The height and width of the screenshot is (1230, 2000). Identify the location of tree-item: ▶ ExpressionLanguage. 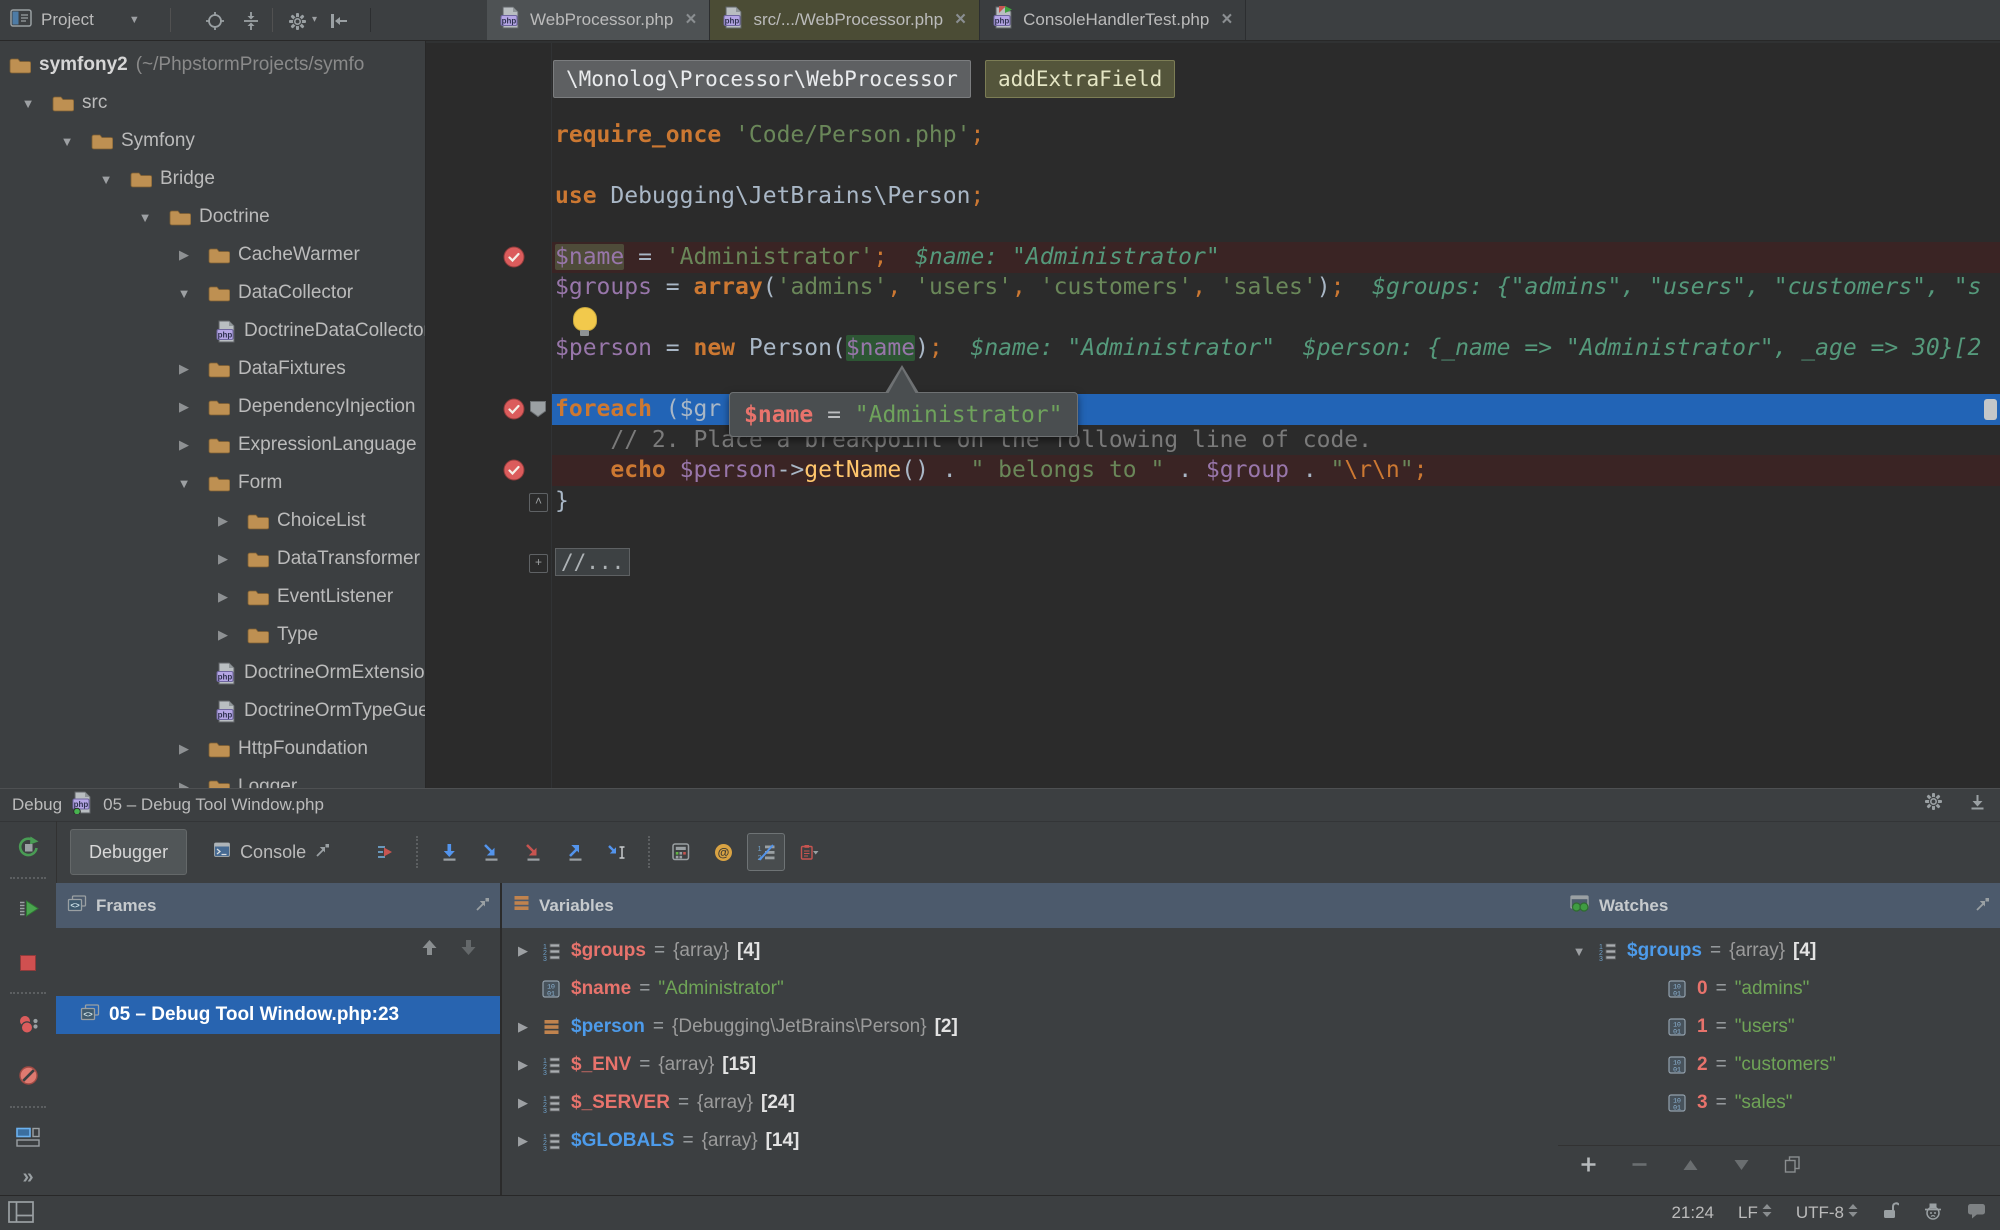
(212, 445).